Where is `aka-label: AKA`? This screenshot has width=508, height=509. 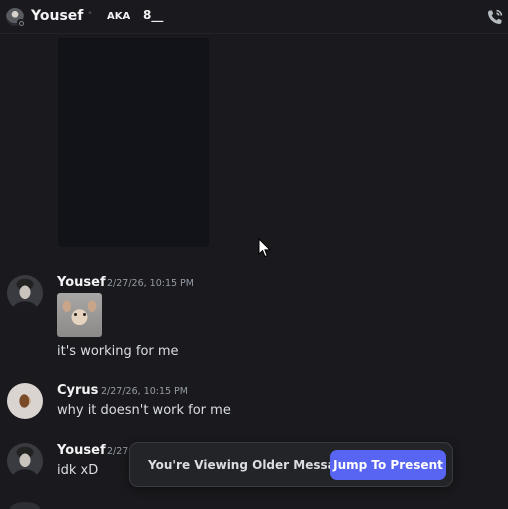 aka-label: AKA is located at coordinates (119, 16).